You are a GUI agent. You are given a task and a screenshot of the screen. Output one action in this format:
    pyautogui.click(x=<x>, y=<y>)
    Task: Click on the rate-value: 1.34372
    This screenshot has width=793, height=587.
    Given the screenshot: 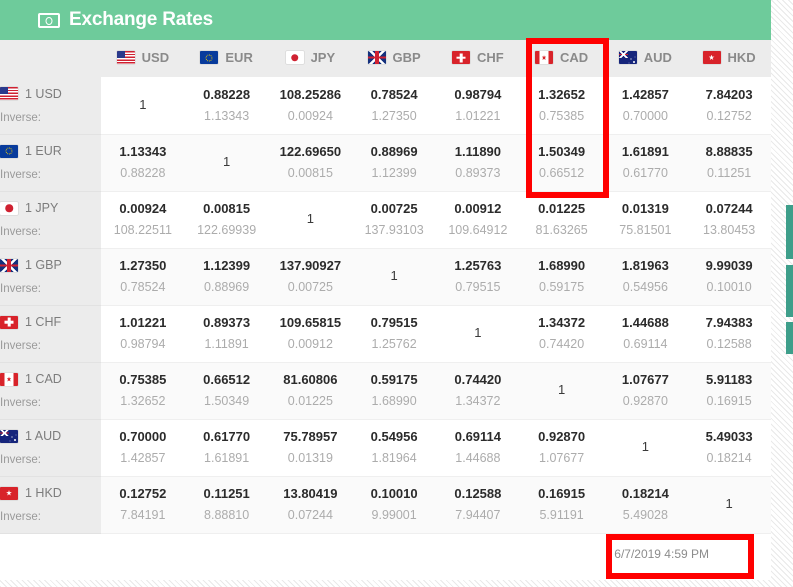 What is the action you would take?
    pyautogui.click(x=562, y=322)
    